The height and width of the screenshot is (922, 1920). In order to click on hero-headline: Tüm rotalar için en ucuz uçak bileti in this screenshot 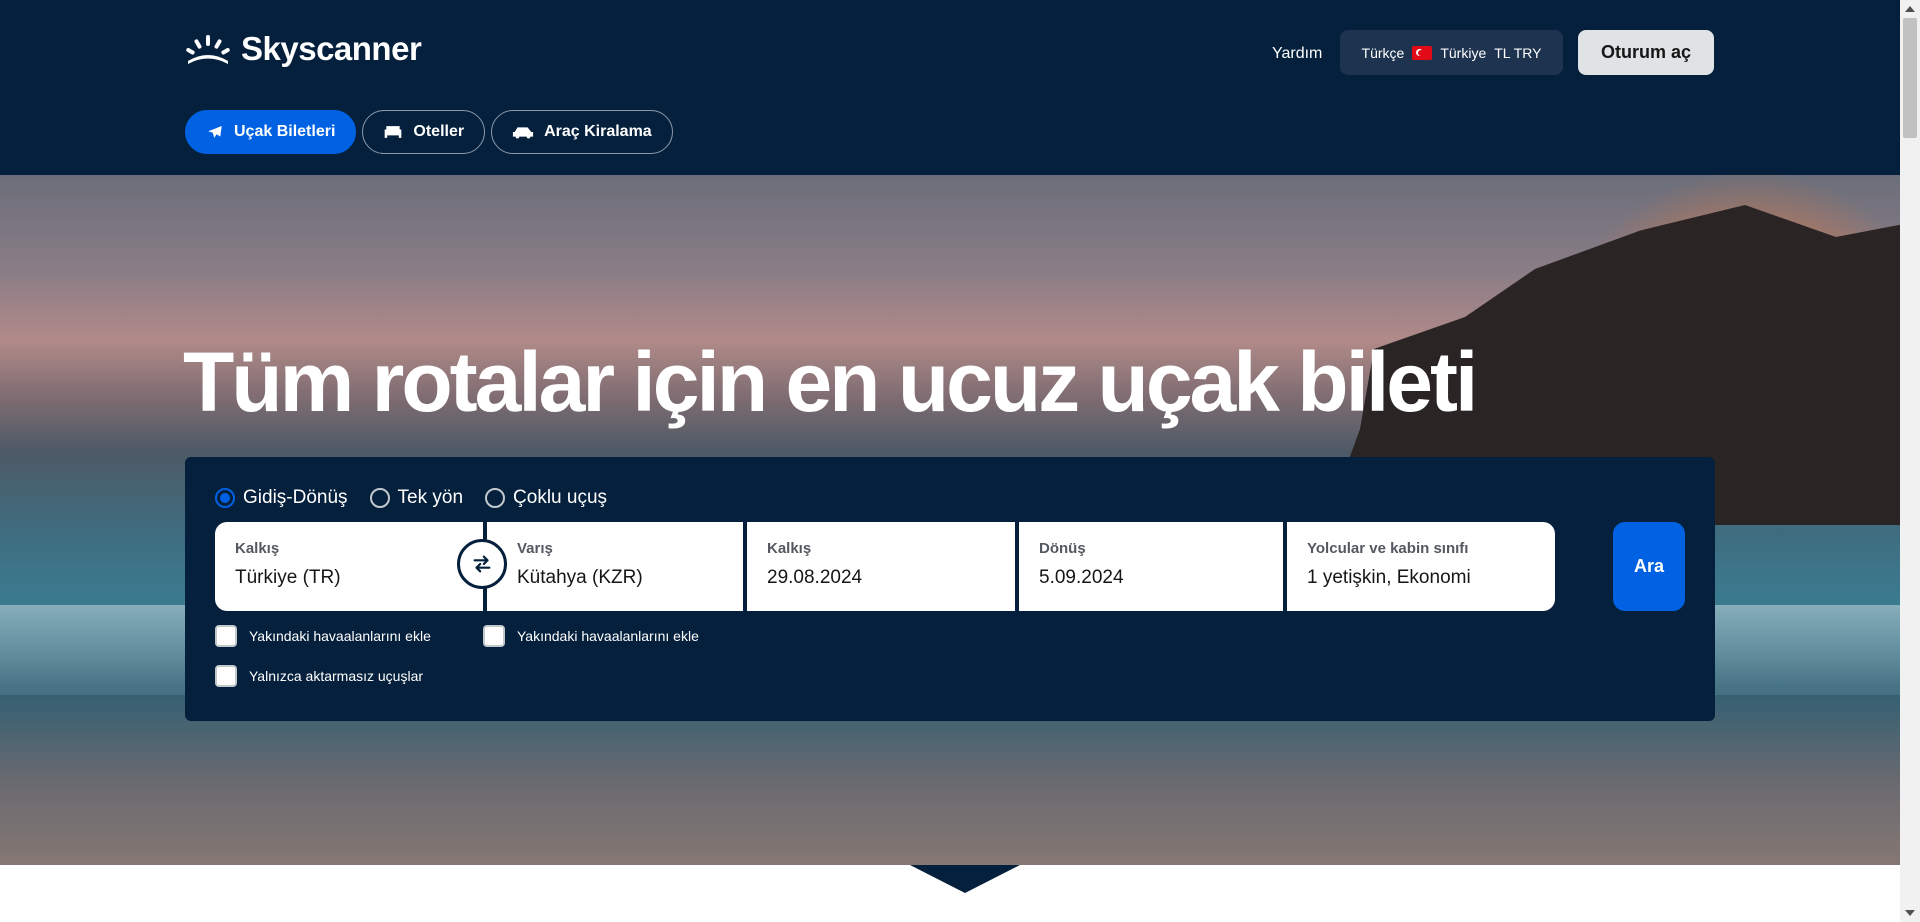, I will do `click(830, 382)`.